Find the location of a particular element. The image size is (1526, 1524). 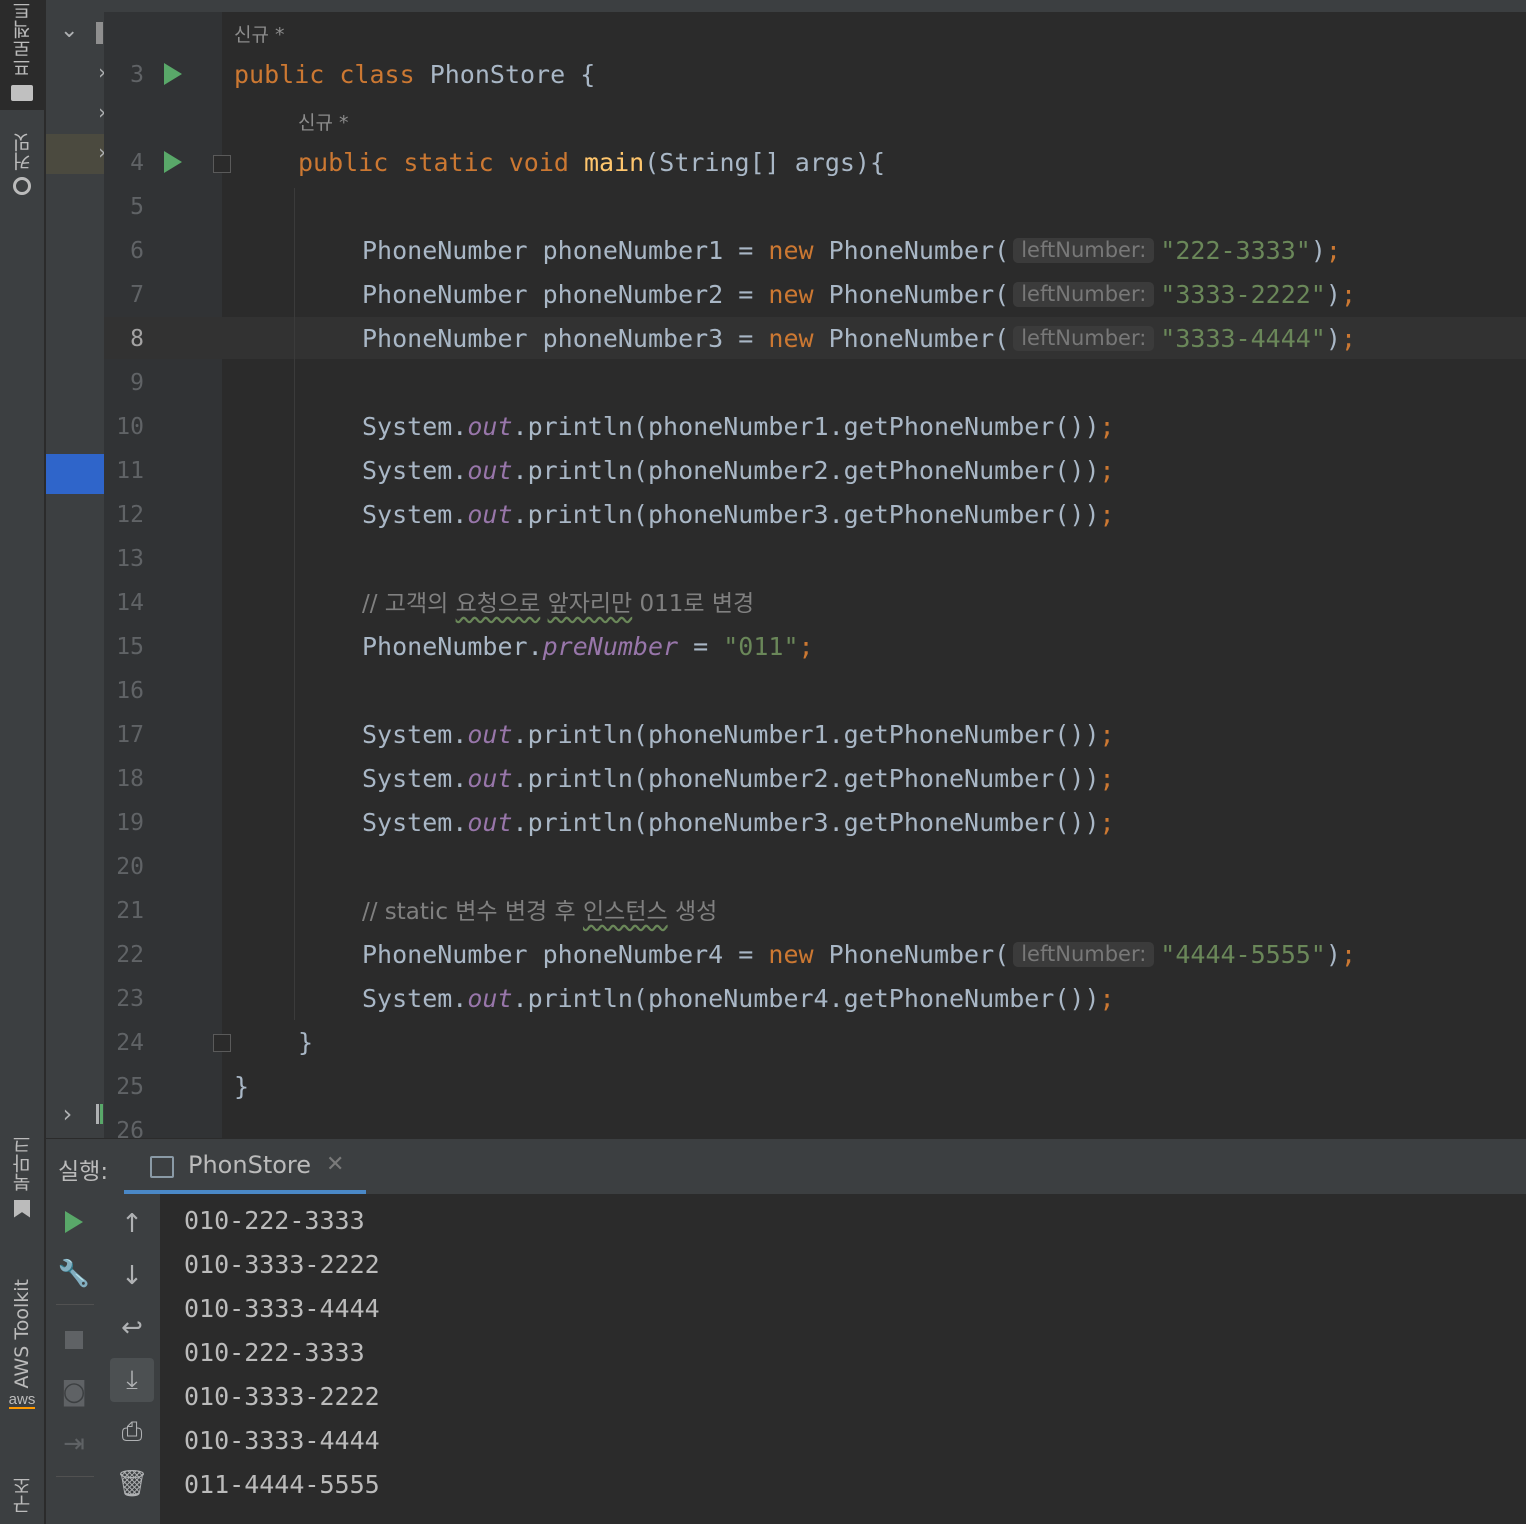

camera-icon: ◙ is located at coordinates (74, 1392).